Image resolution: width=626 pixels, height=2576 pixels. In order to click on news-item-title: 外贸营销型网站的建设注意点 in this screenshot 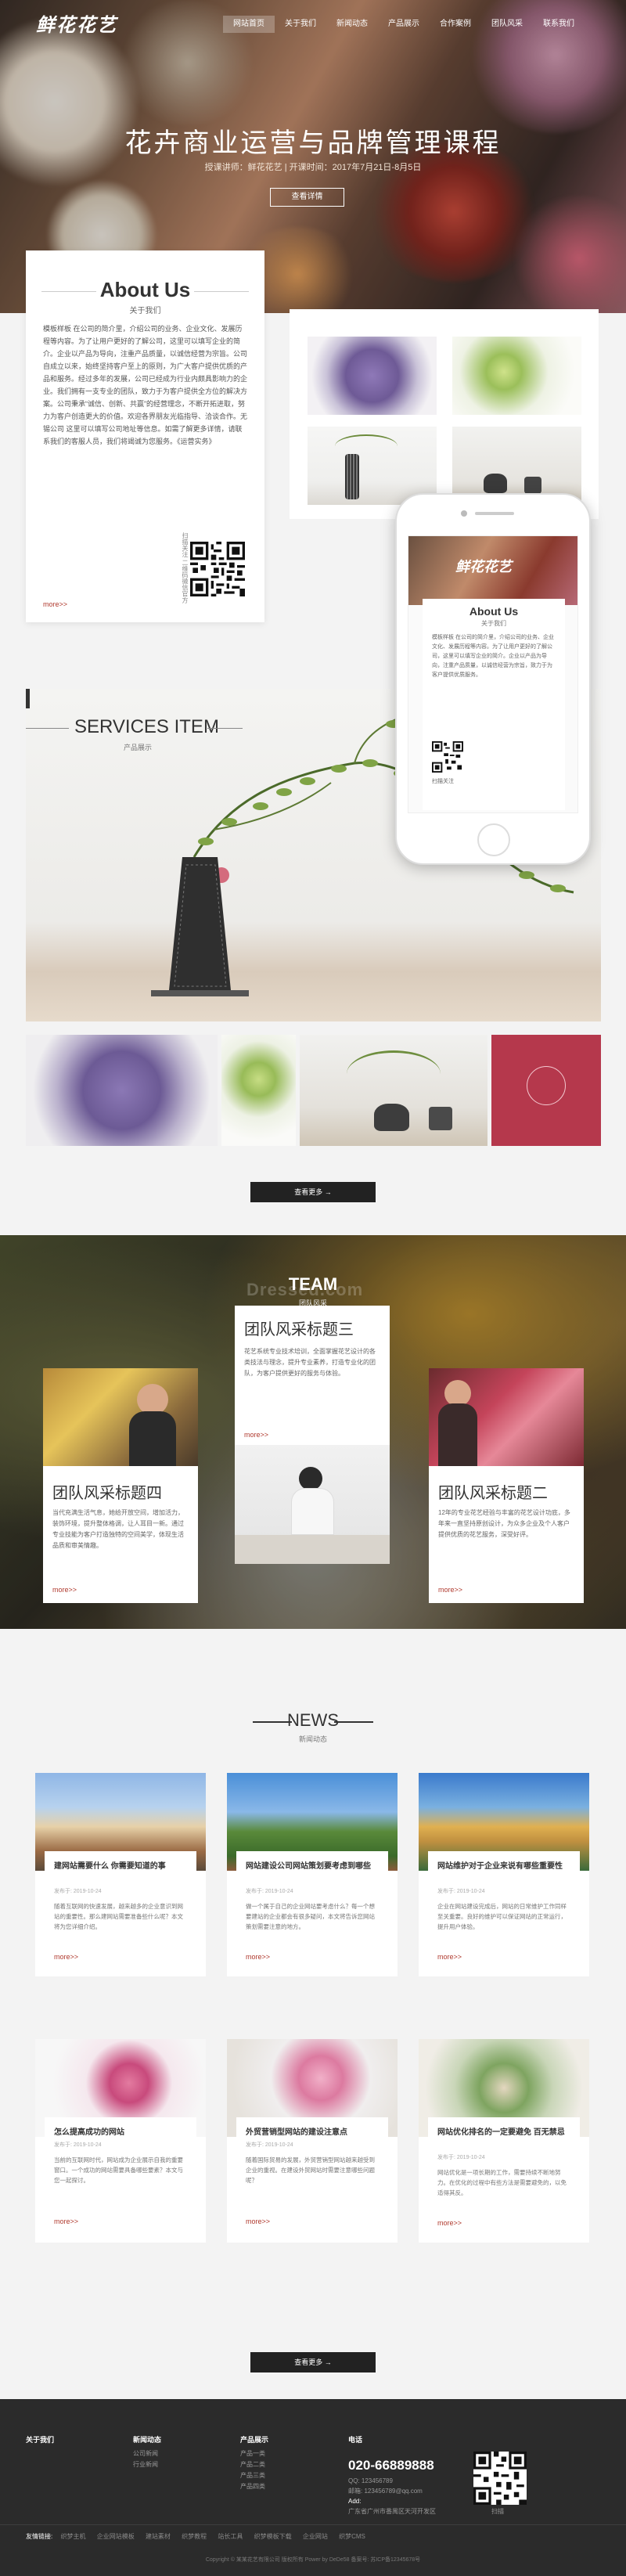, I will do `click(313, 2133)`.